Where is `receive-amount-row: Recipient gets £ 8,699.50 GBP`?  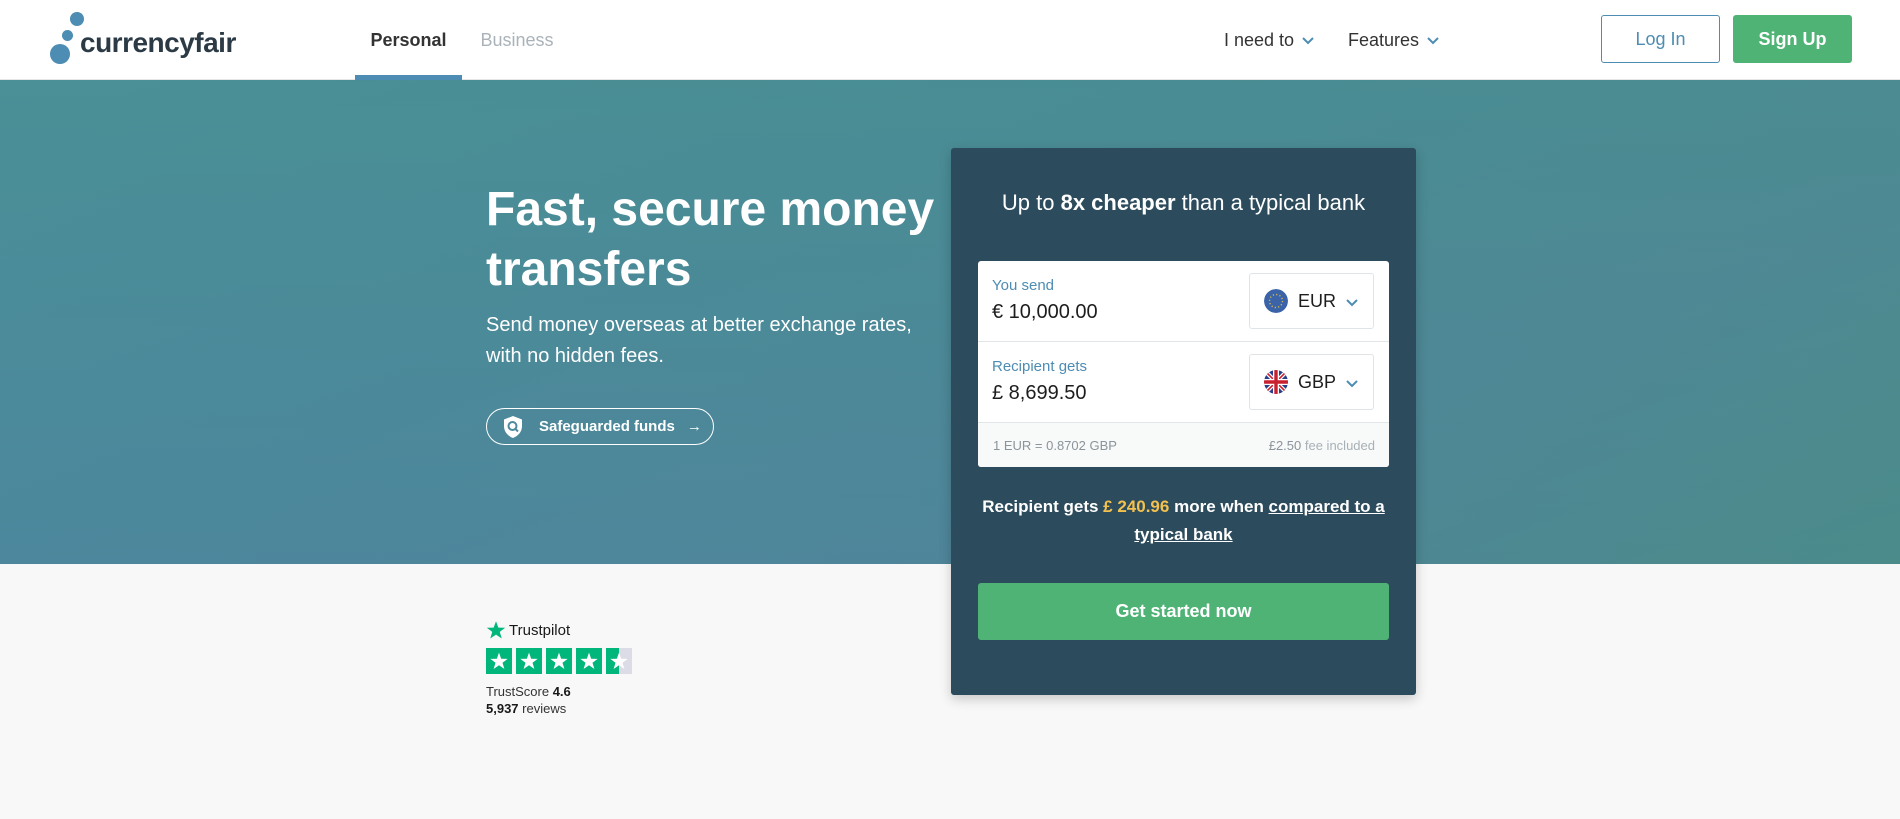
receive-amount-row: Recipient gets £ 8,699.50 GBP is located at coordinates (1183, 382).